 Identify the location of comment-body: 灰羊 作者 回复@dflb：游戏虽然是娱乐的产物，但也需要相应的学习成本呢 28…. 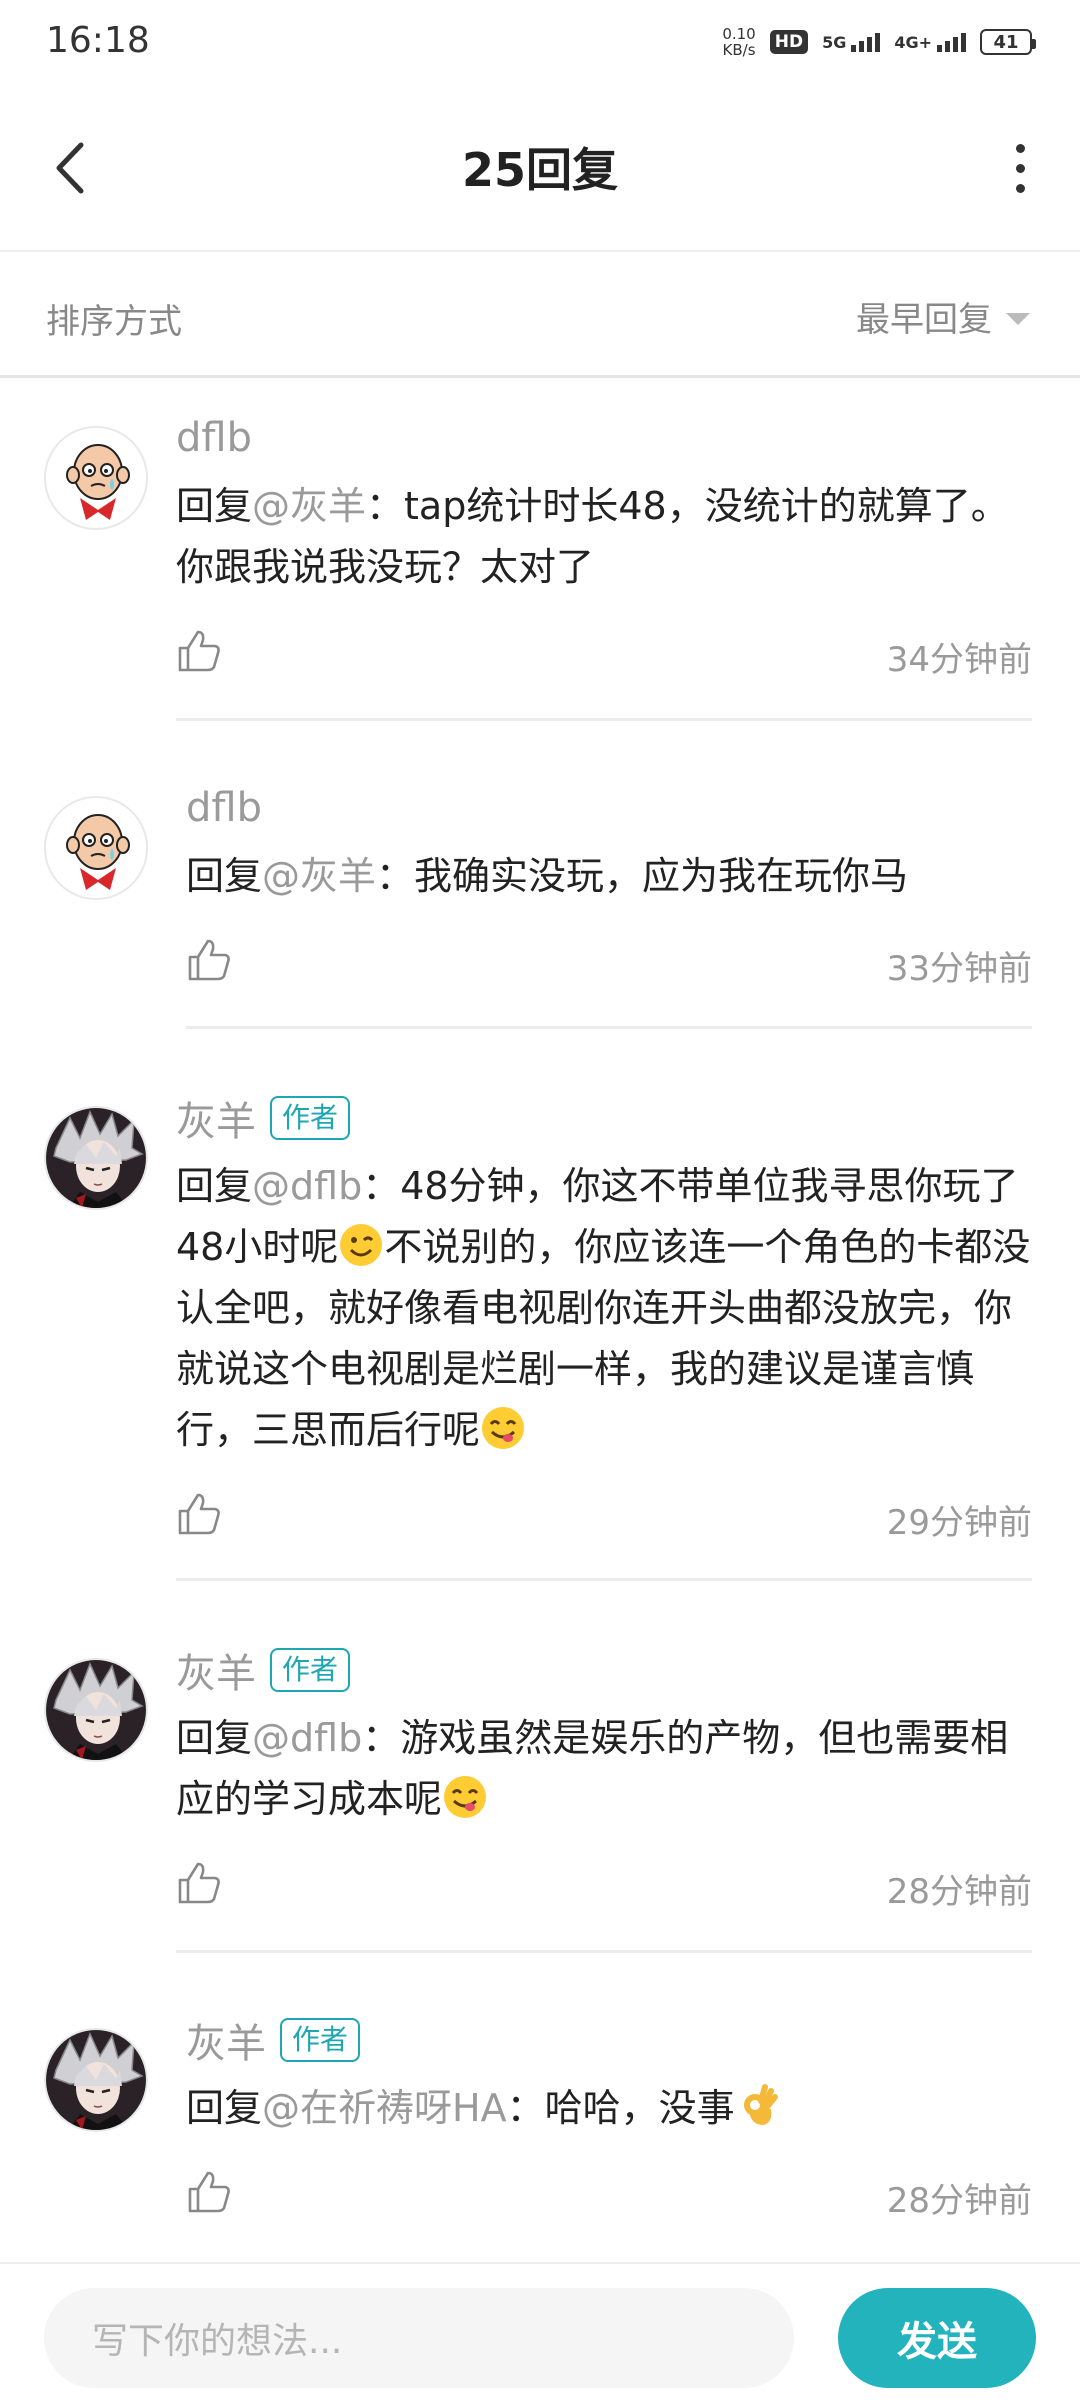
(604, 1779).